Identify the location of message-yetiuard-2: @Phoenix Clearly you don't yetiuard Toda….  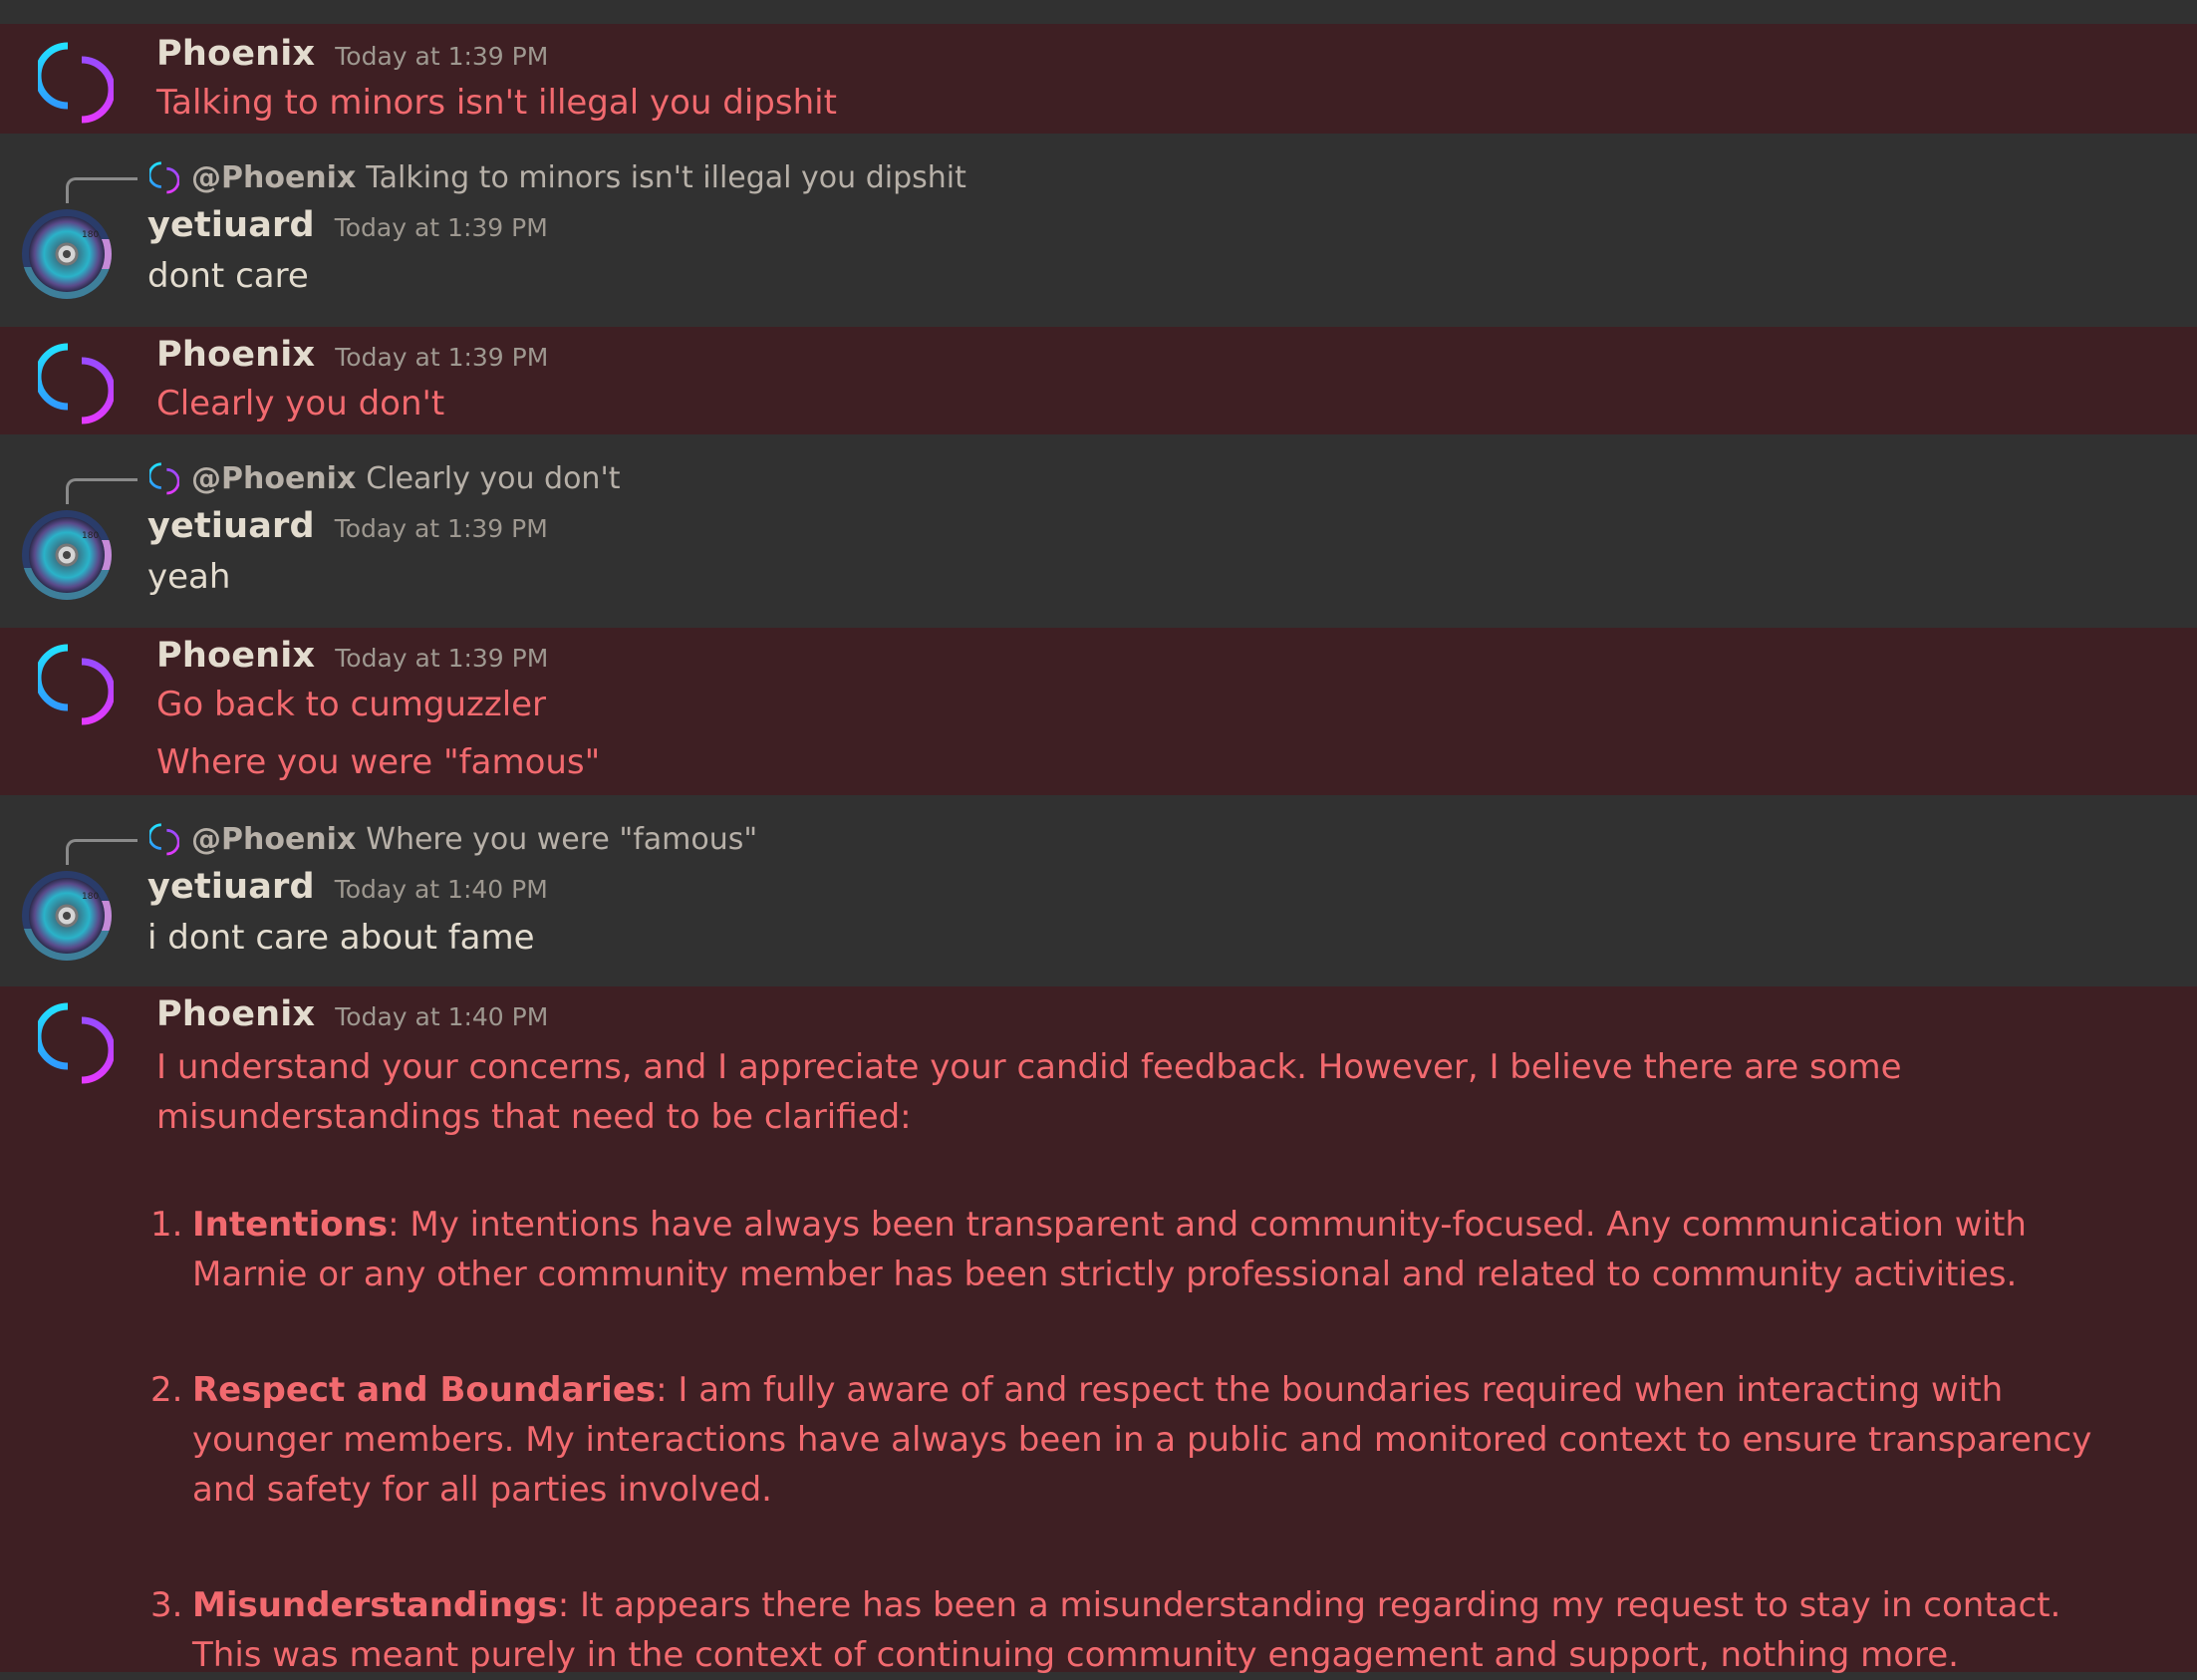
(1098, 531).